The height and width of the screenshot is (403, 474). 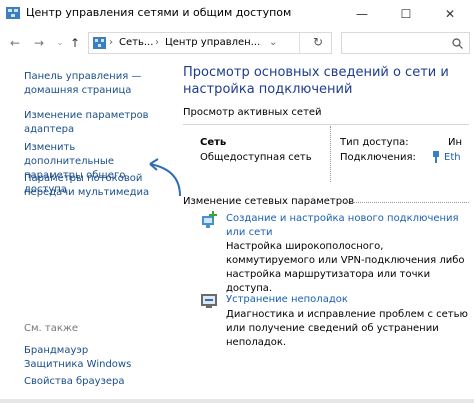 What do you see at coordinates (452, 157) in the screenshot?
I see `connection-link: Eth` at bounding box center [452, 157].